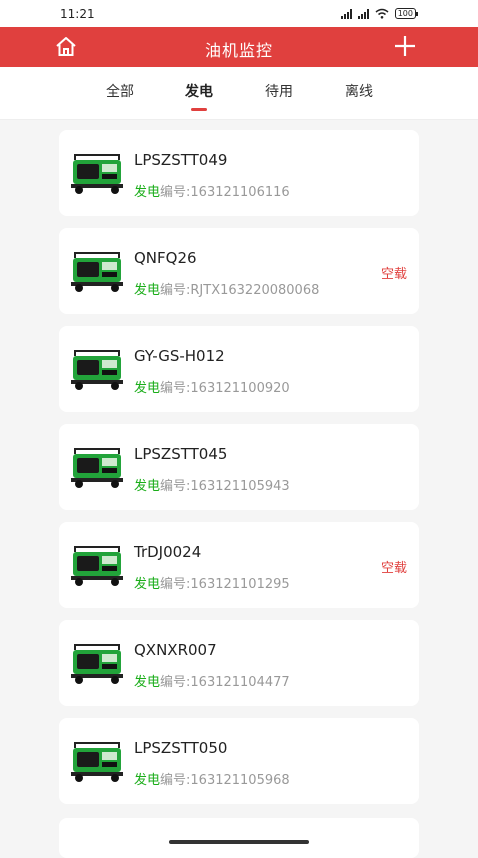 The width and height of the screenshot is (478, 858). I want to click on device-code: 编号:163121105968, so click(225, 780).